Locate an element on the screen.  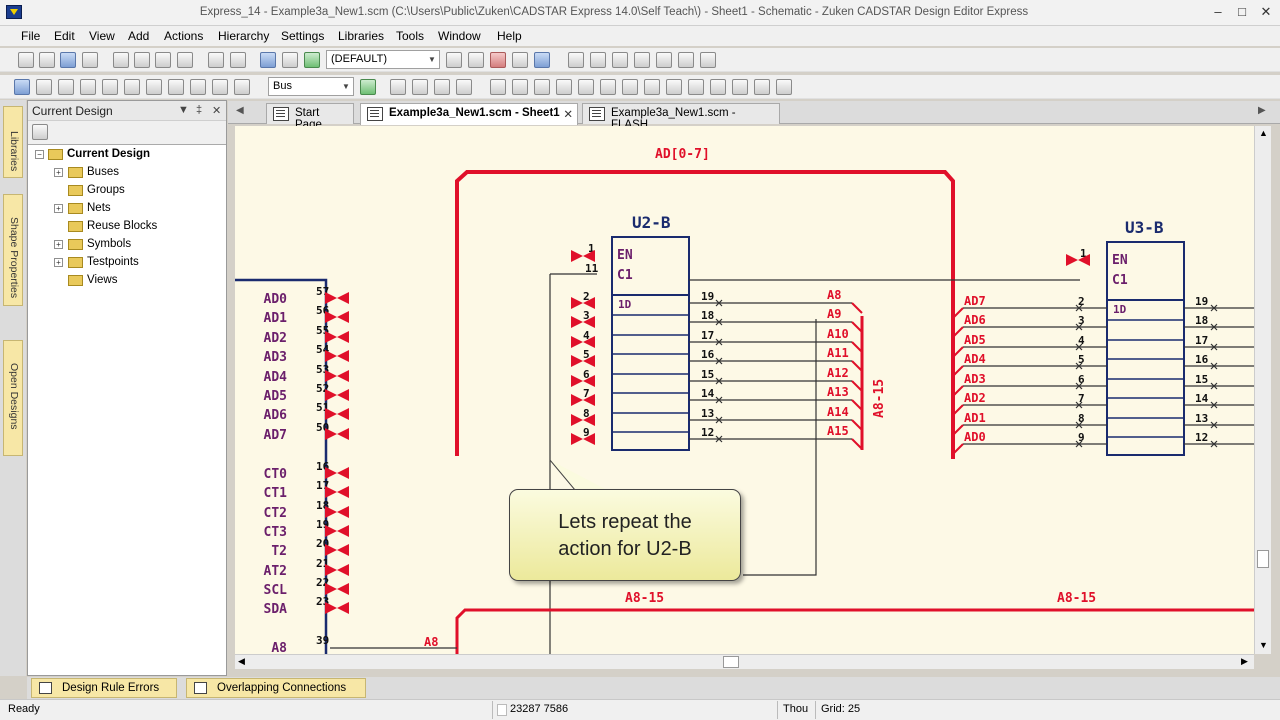
text-icon is located at coordinates (498, 87).